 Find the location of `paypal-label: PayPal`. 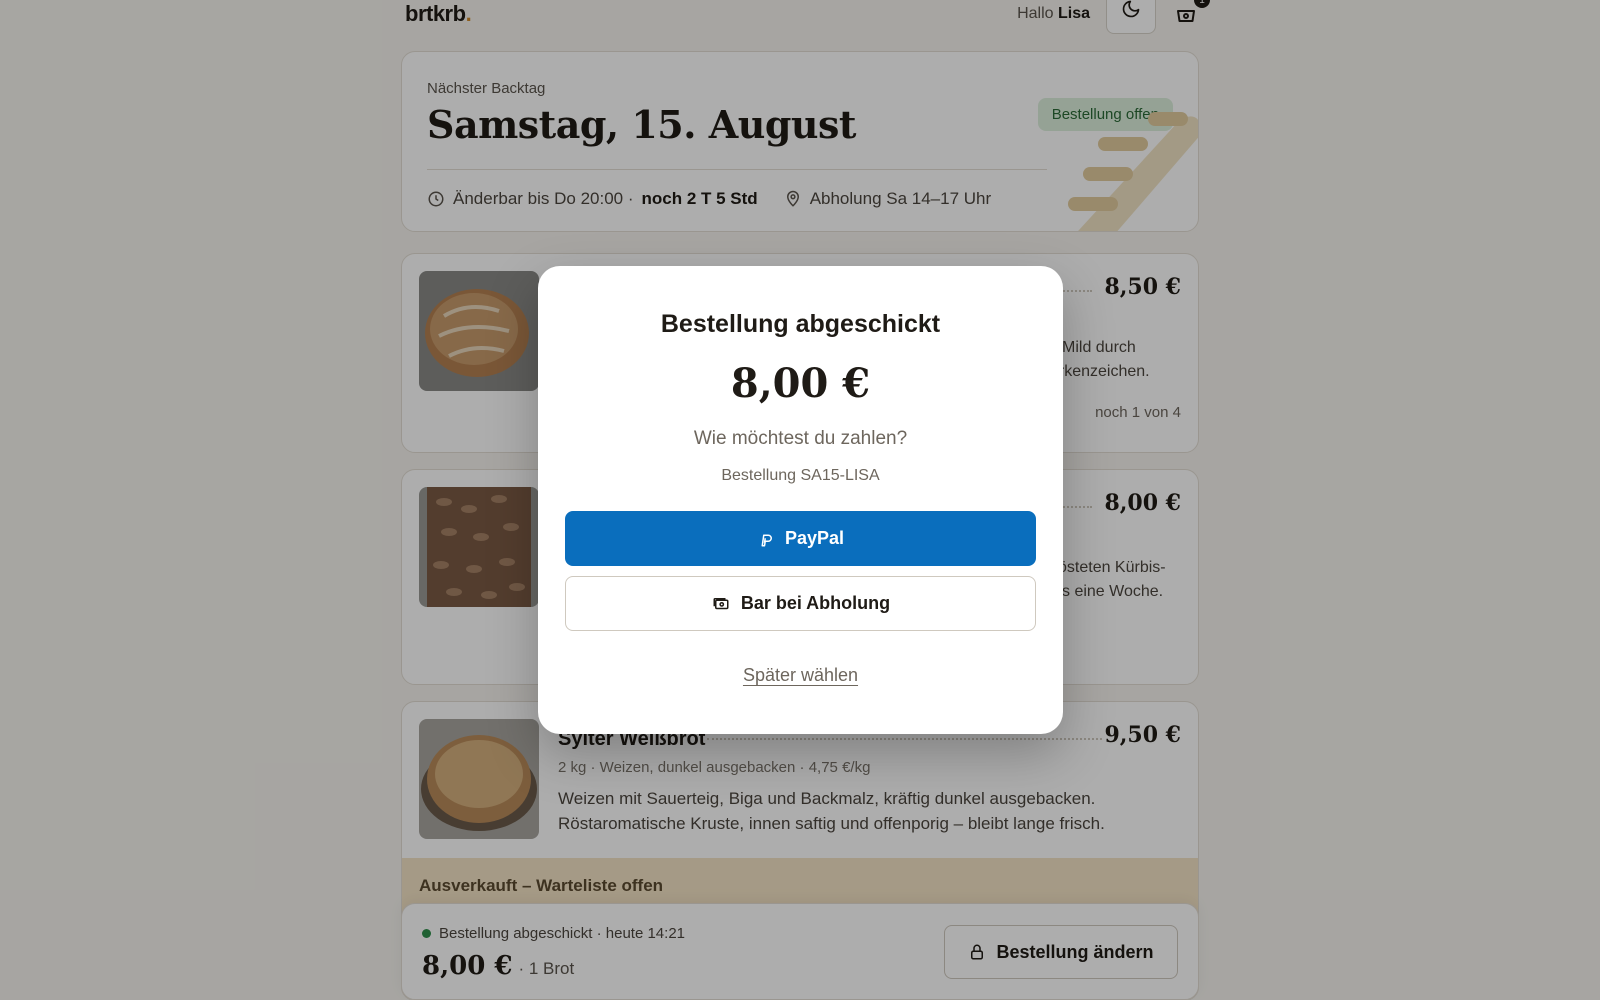

paypal-label: PayPal is located at coordinates (814, 538).